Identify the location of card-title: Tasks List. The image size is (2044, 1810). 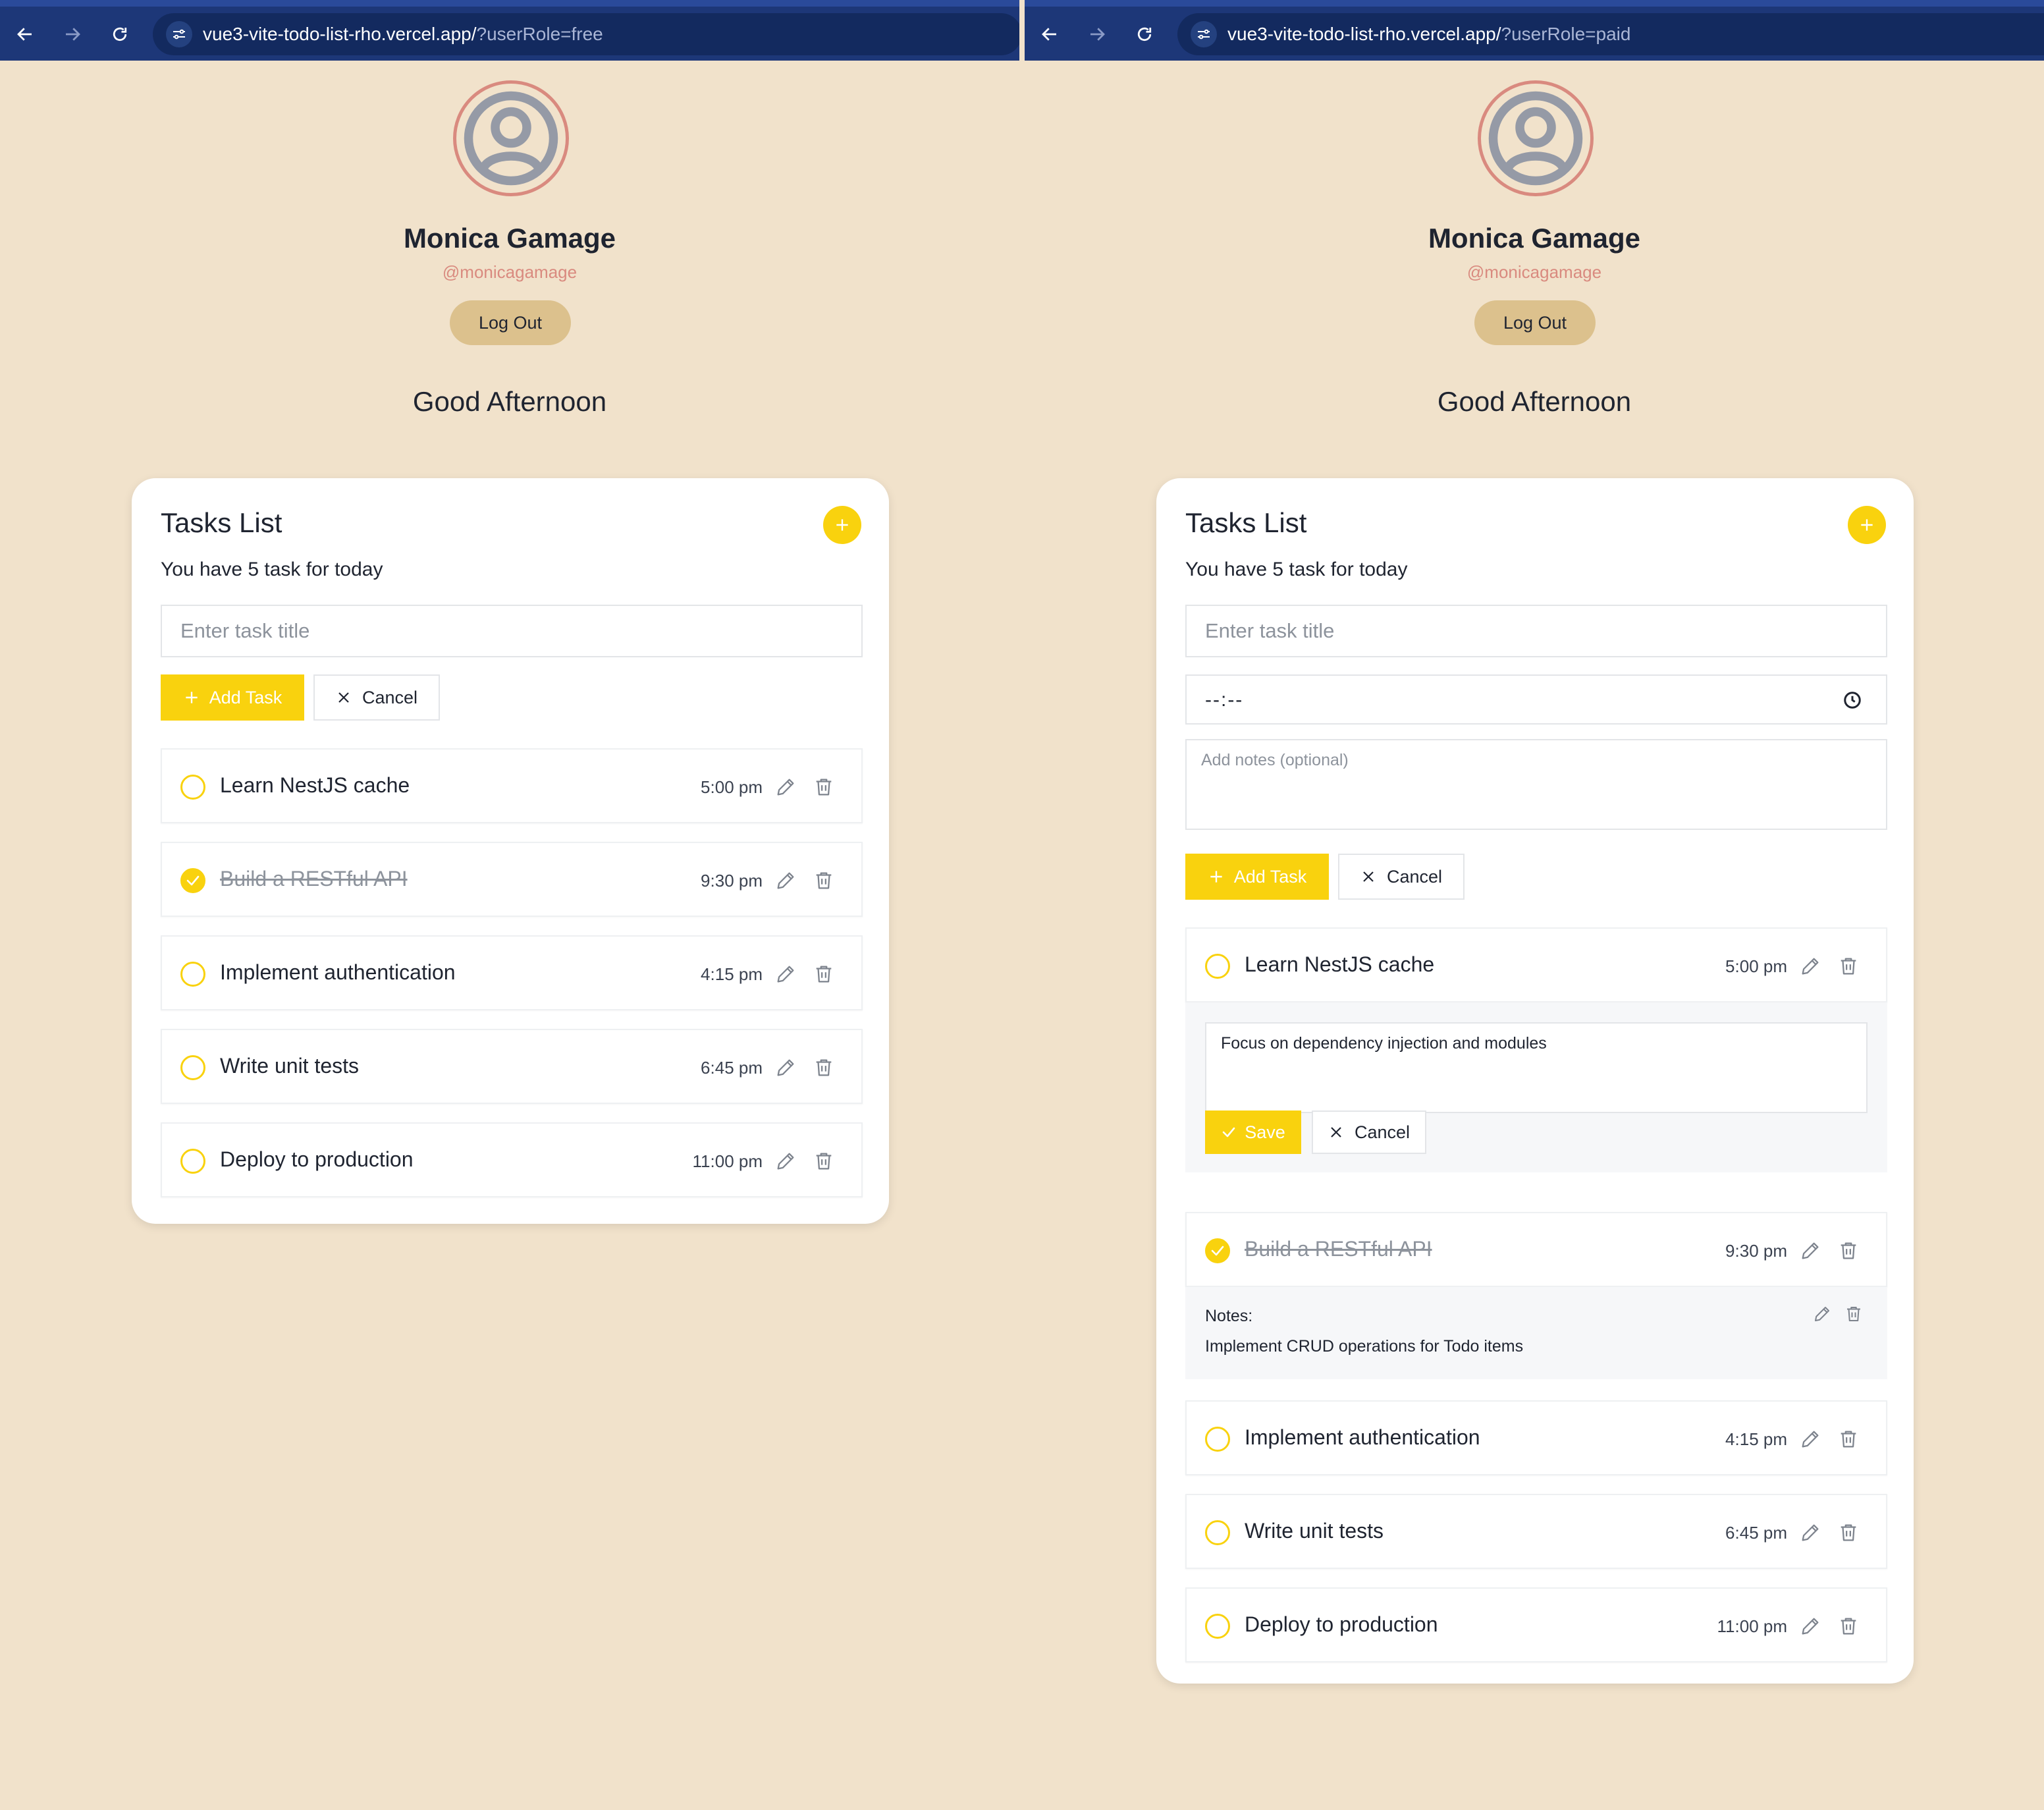
(1246, 522).